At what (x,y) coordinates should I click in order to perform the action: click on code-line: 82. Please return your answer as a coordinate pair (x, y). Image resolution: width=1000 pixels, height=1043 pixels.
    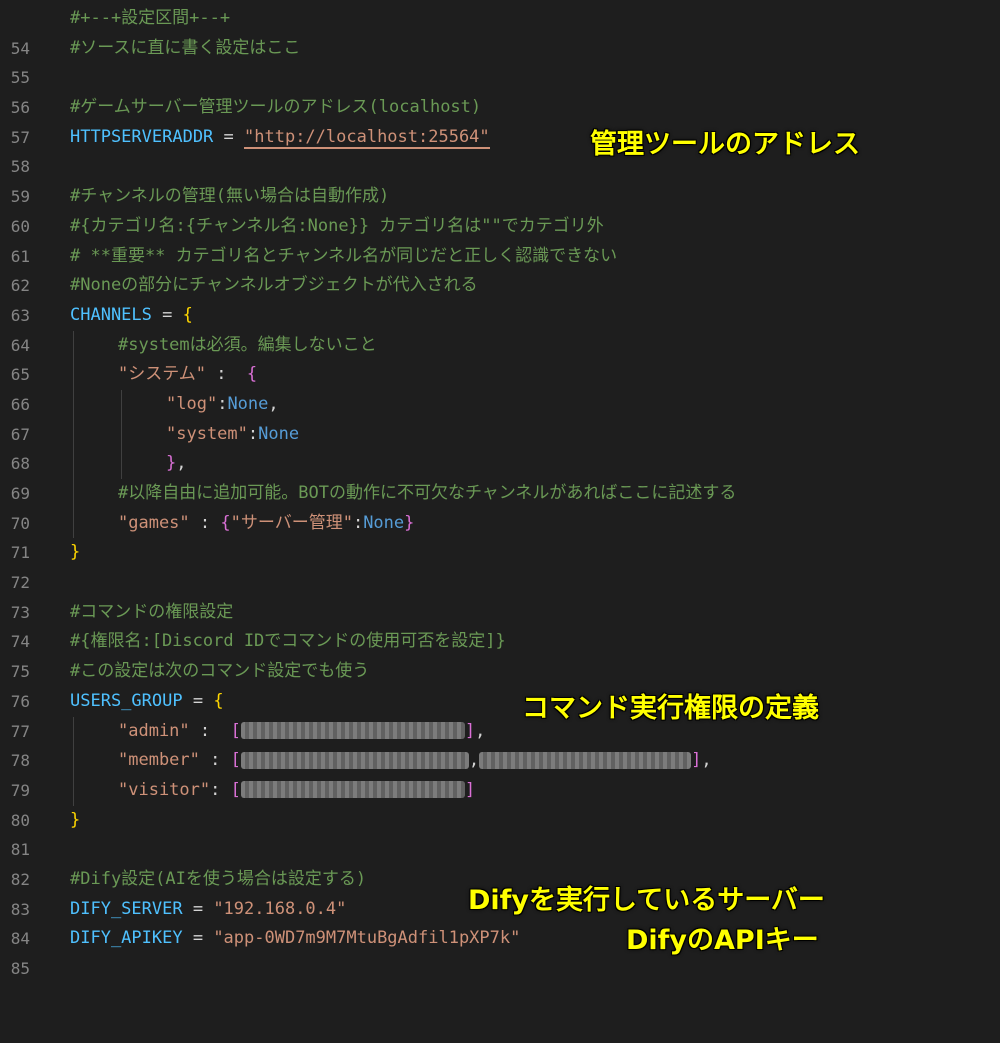
    Looking at the image, I should click on (500, 862).